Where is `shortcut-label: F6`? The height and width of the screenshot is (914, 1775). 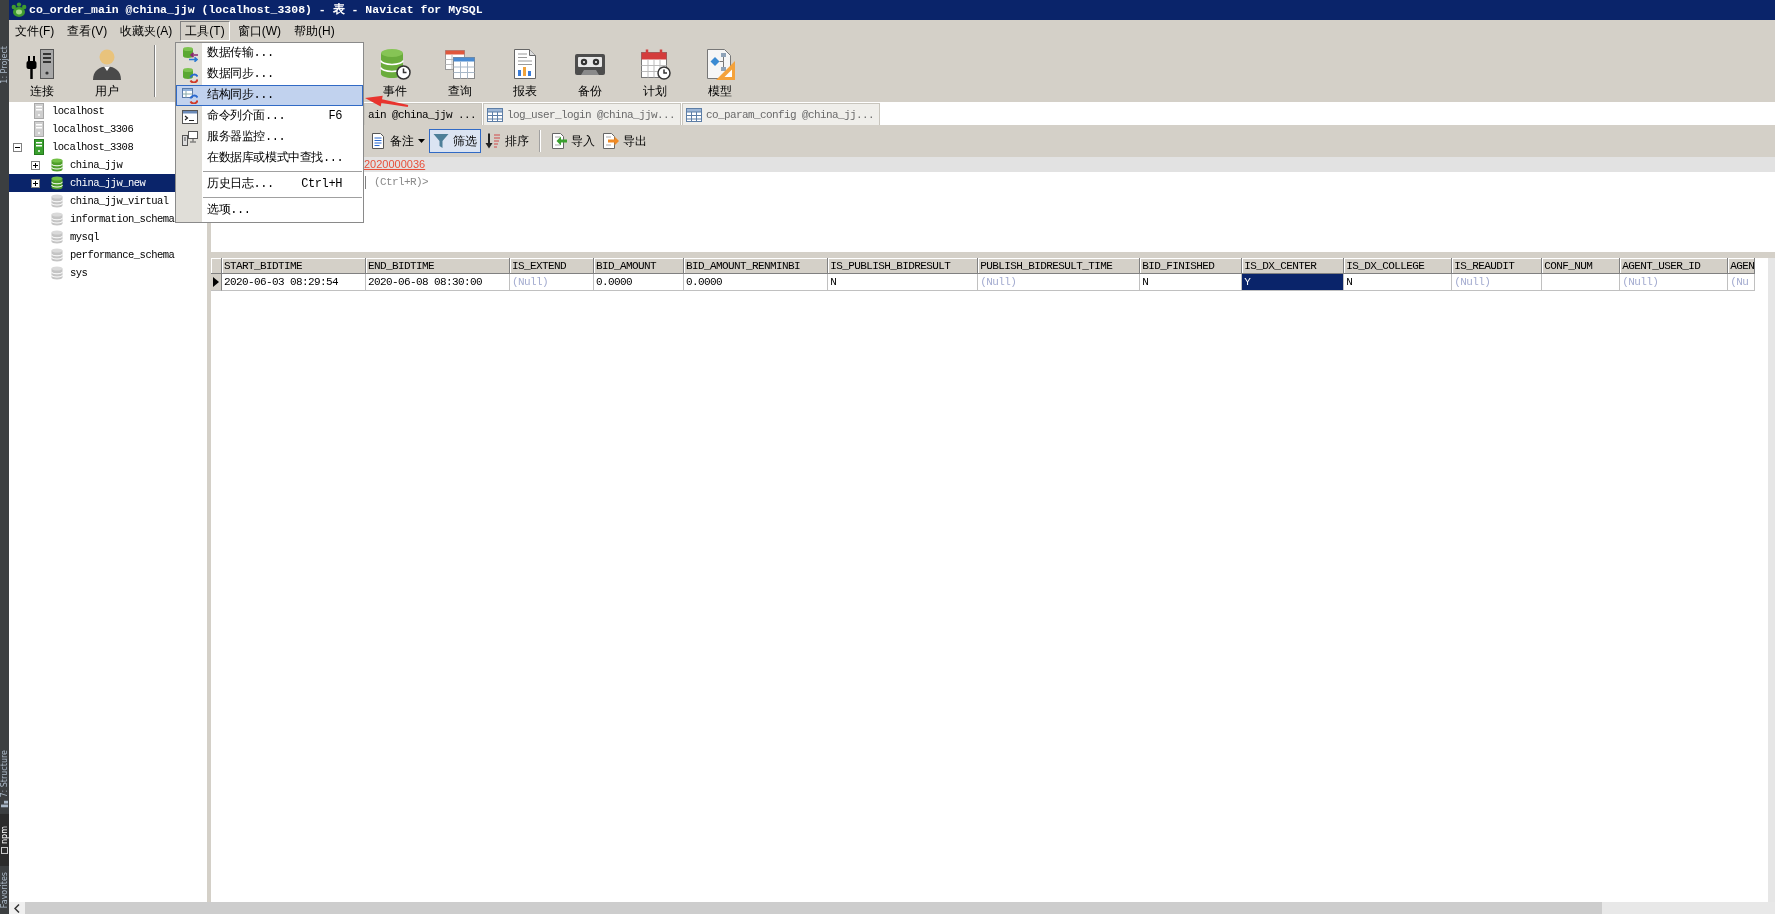
shortcut-label: F6 is located at coordinates (335, 116).